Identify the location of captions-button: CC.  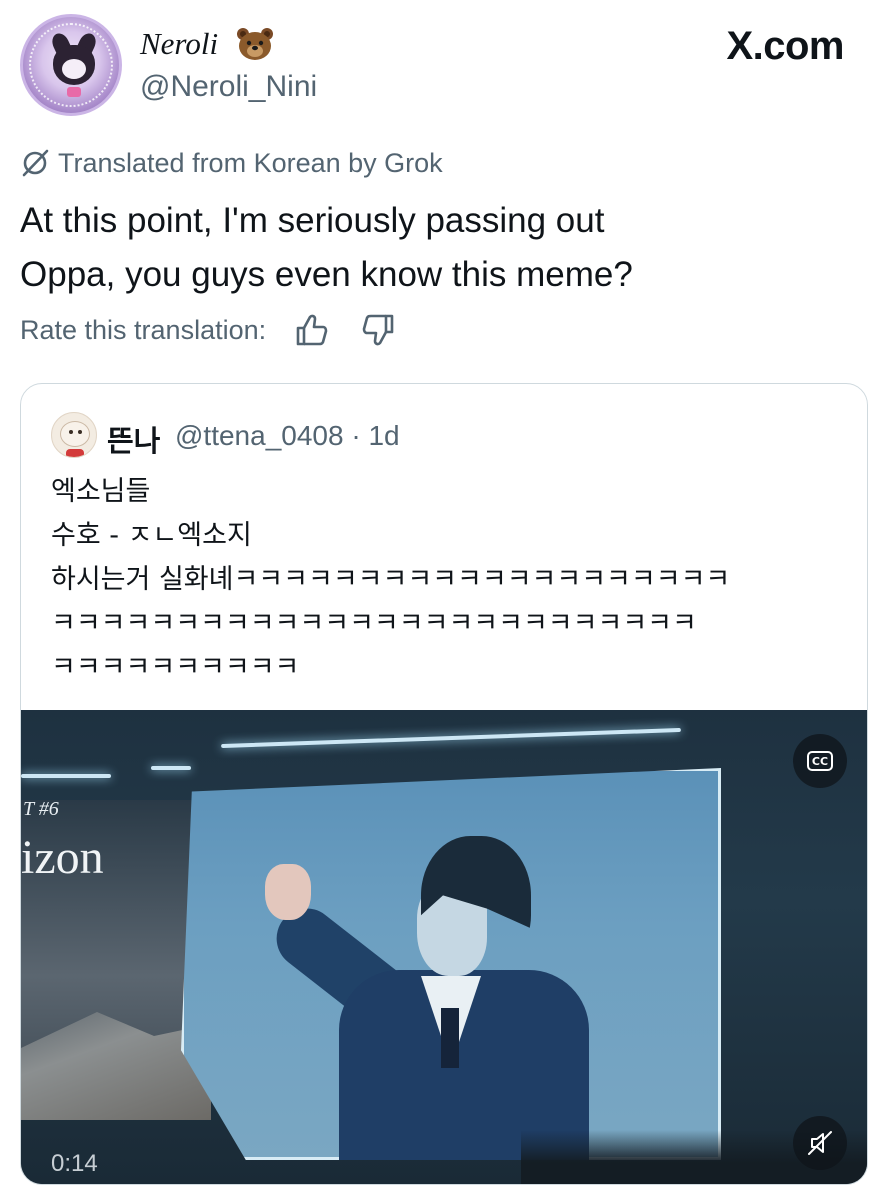
(820, 761).